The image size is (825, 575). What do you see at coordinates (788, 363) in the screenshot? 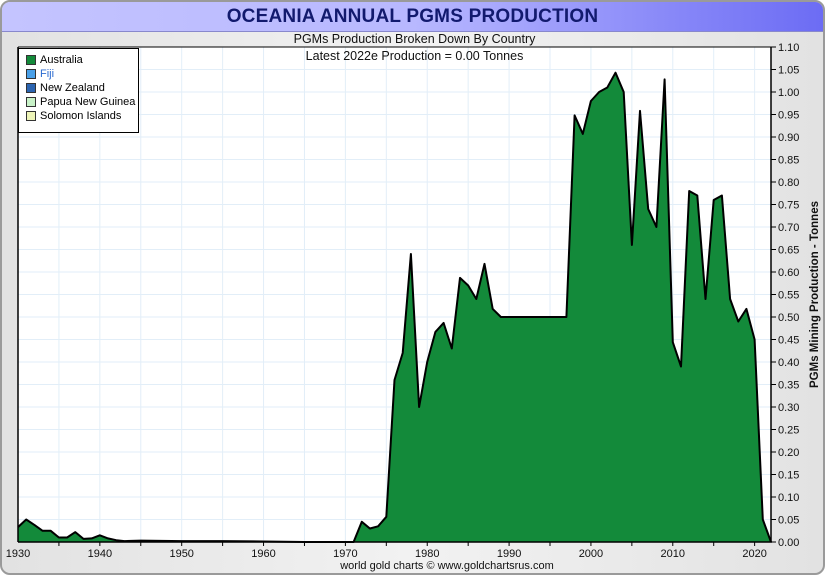
I see `y-tick-label: 0.40` at bounding box center [788, 363].